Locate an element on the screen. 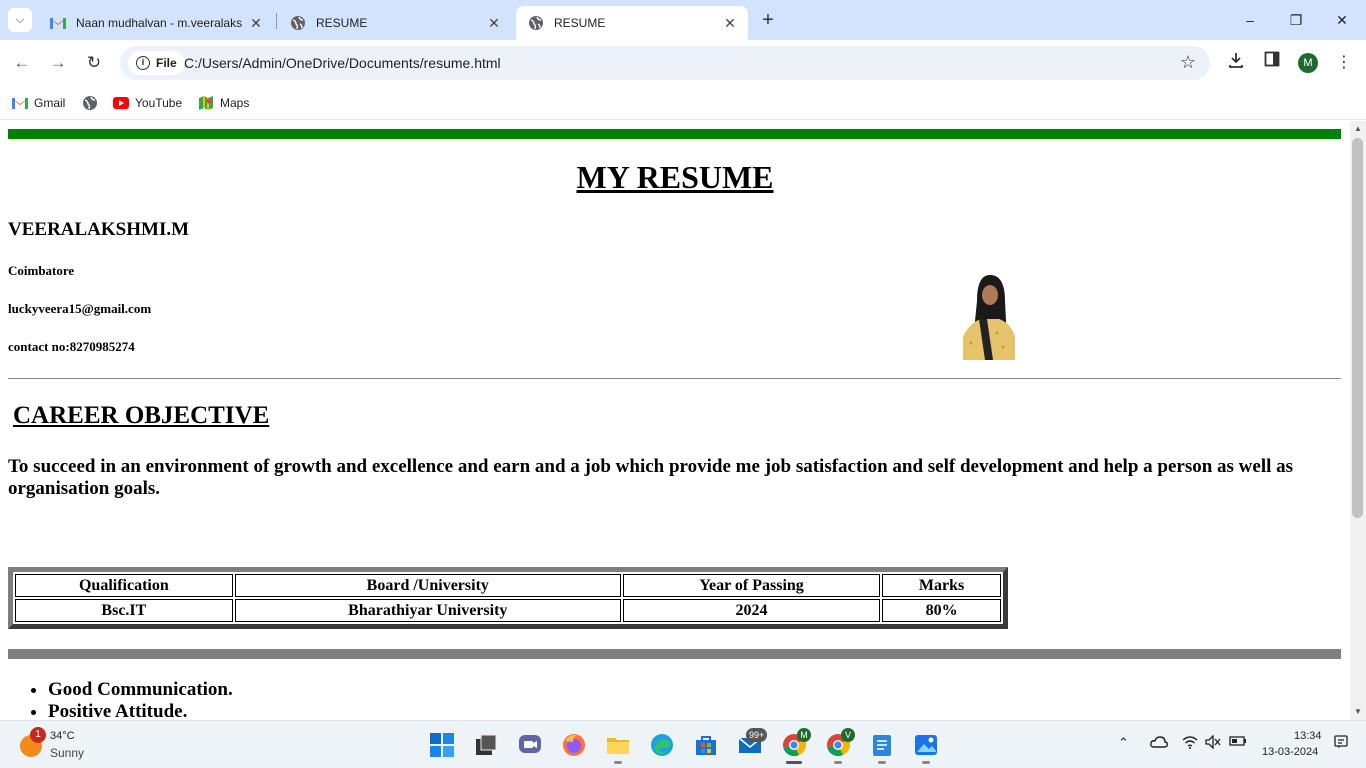 Image resolution: width=1366 pixels, height=768 pixels. task-view-icon is located at coordinates (486, 745).